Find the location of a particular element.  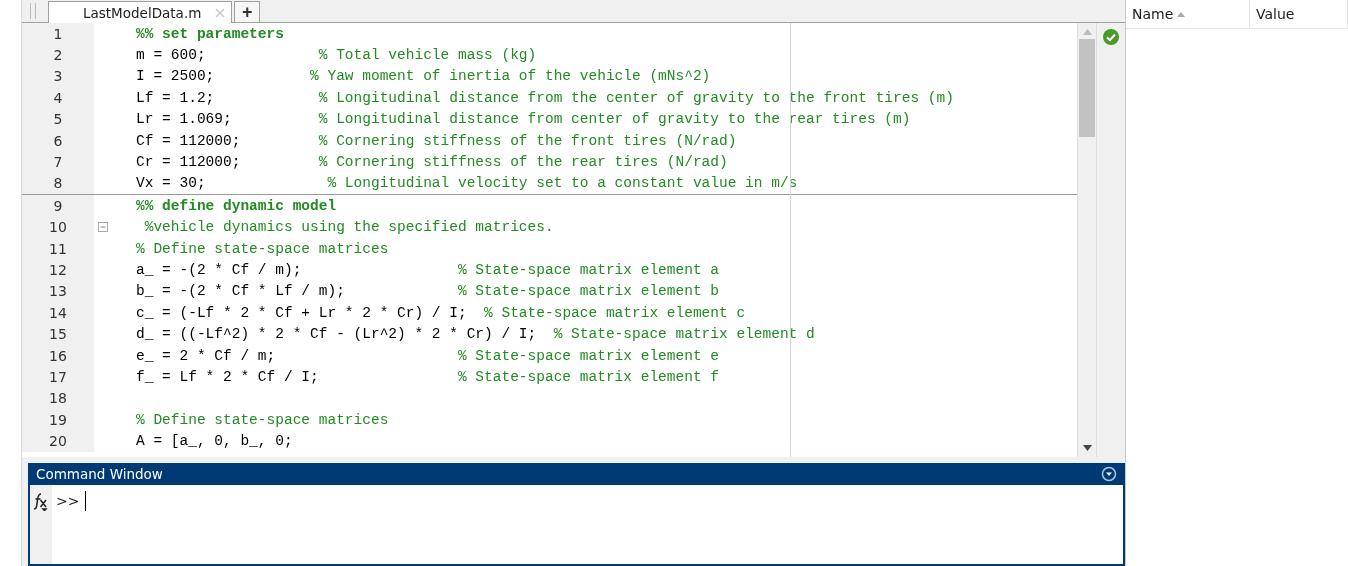

close-icon is located at coordinates (220, 12).